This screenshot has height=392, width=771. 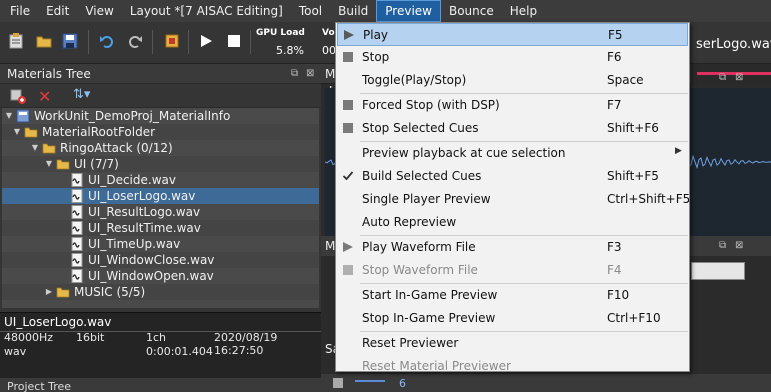 I want to click on material-name: UI_LoserLogo.wav, so click(x=58, y=322).